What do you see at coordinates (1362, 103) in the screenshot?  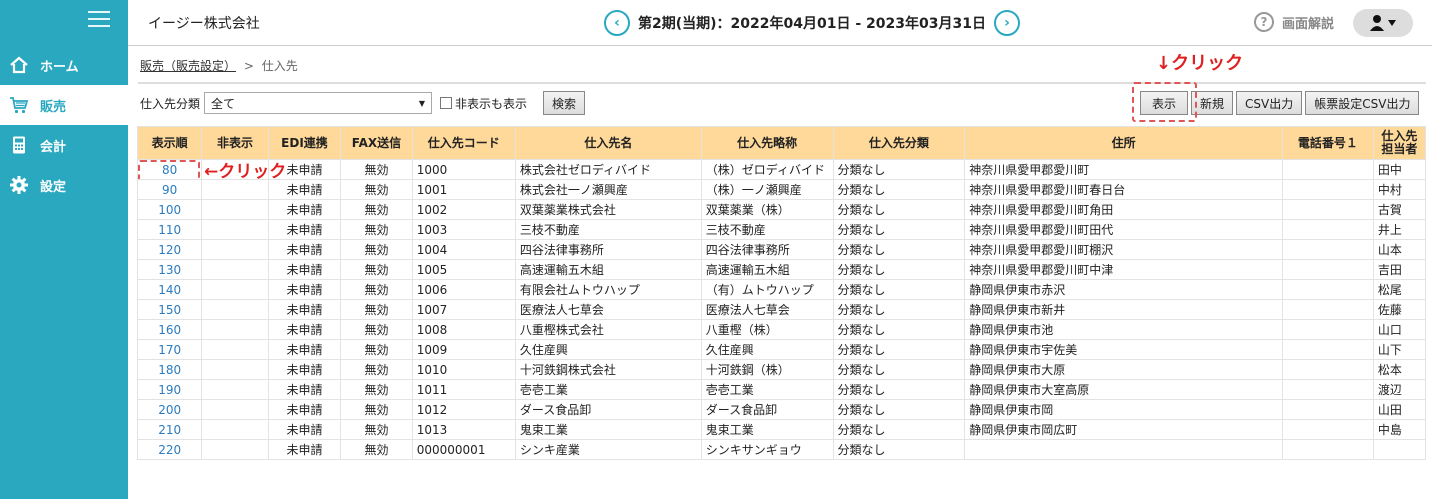 I see `form-csv-export-button: 帳票設定CSV出力` at bounding box center [1362, 103].